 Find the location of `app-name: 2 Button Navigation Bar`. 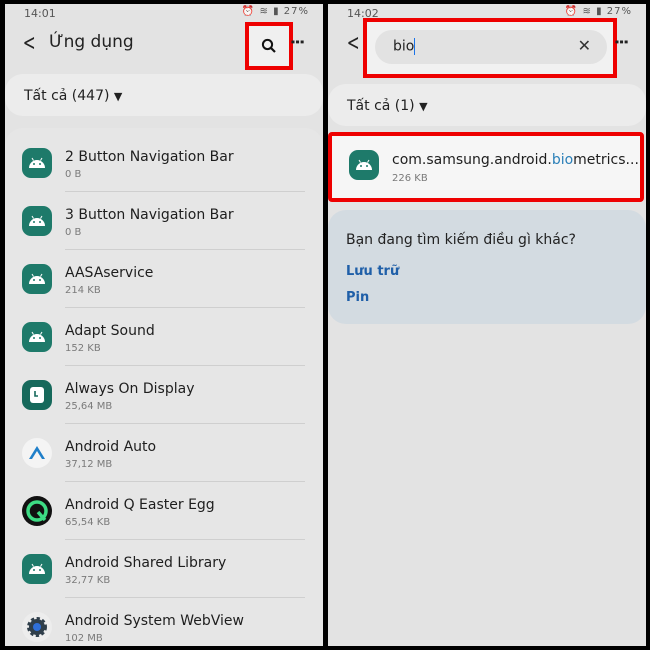

app-name: 2 Button Navigation Bar is located at coordinates (149, 157).